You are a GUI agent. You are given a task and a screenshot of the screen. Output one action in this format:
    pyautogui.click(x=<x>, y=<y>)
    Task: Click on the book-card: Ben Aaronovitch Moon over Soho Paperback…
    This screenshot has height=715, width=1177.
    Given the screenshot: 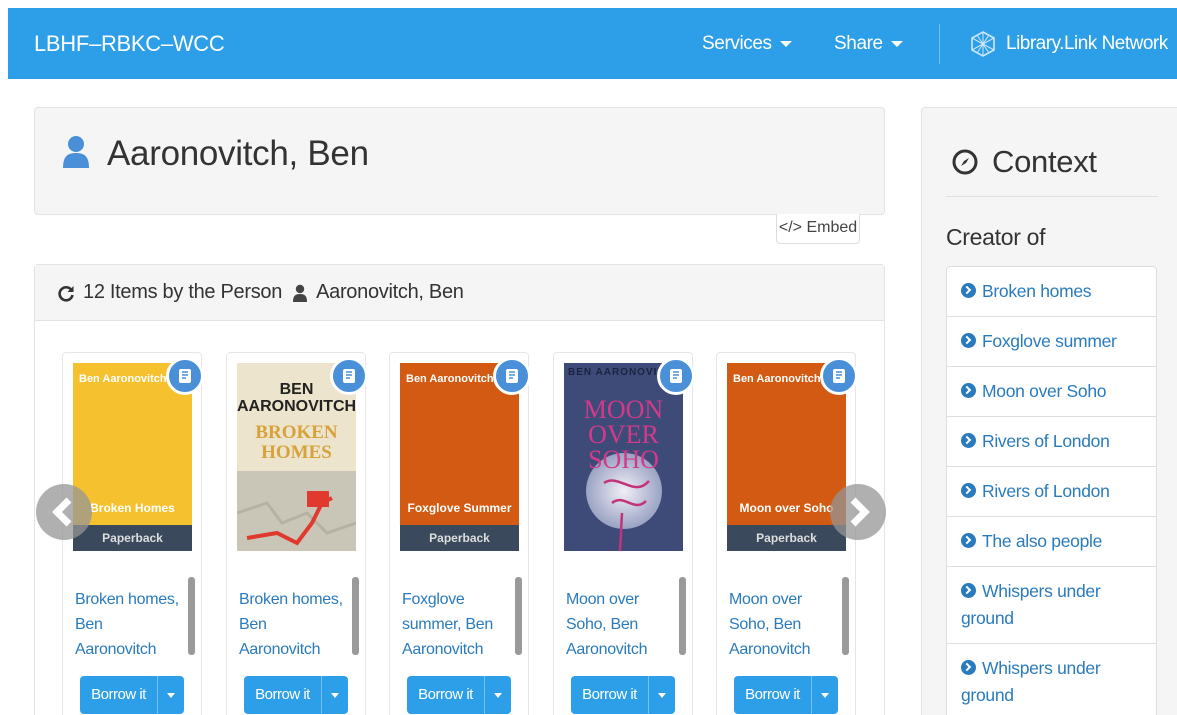 What is the action you would take?
    pyautogui.click(x=787, y=533)
    